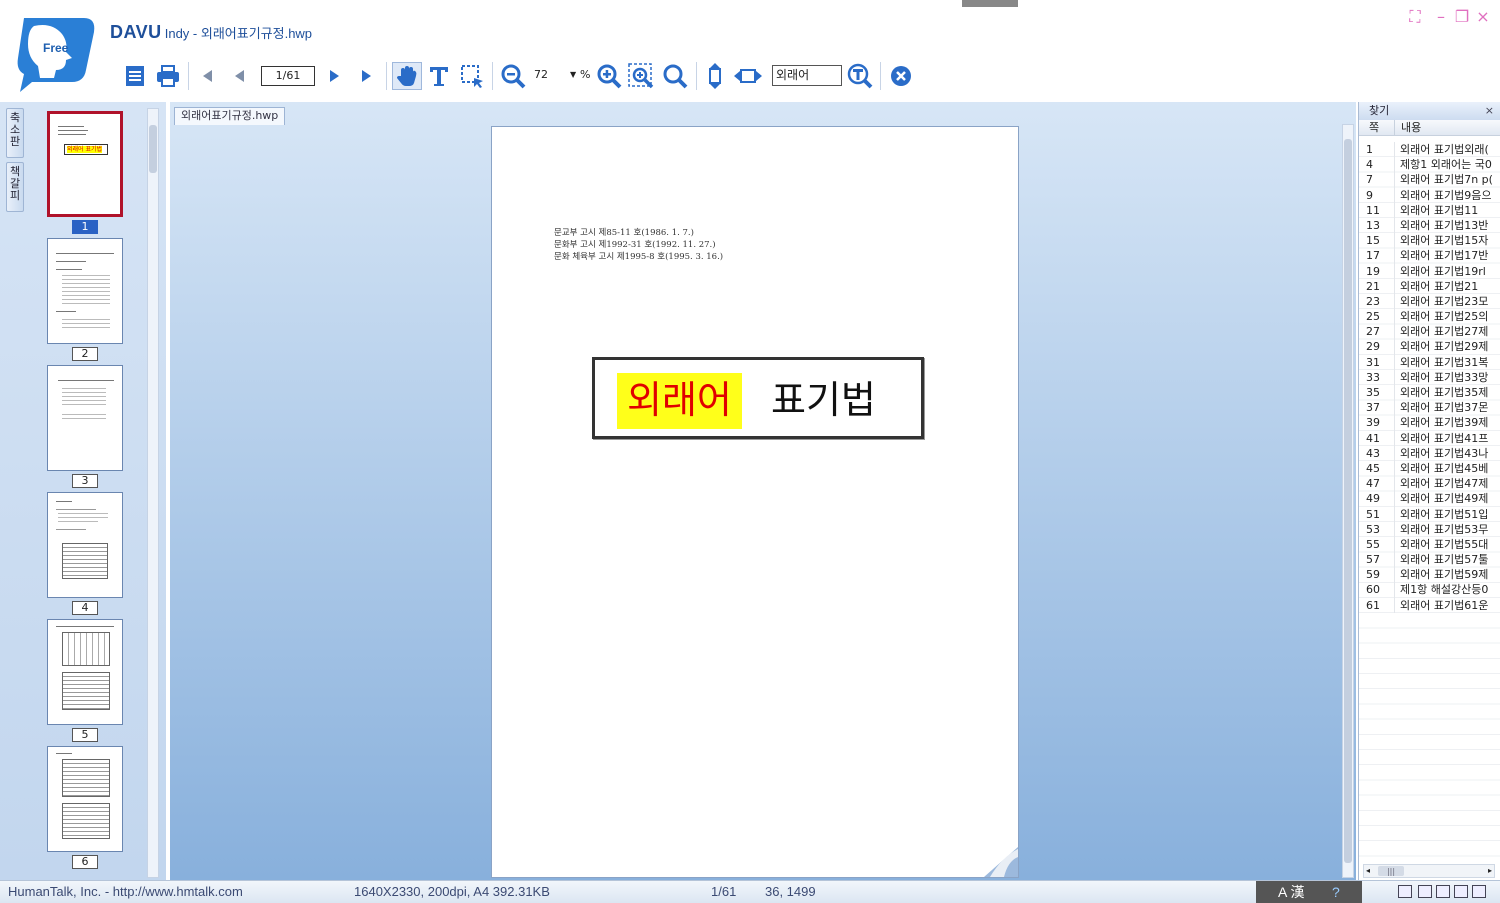 Image resolution: width=1500 pixels, height=903 pixels. What do you see at coordinates (1336, 892) in the screenshot?
I see `help-icon: ?` at bounding box center [1336, 892].